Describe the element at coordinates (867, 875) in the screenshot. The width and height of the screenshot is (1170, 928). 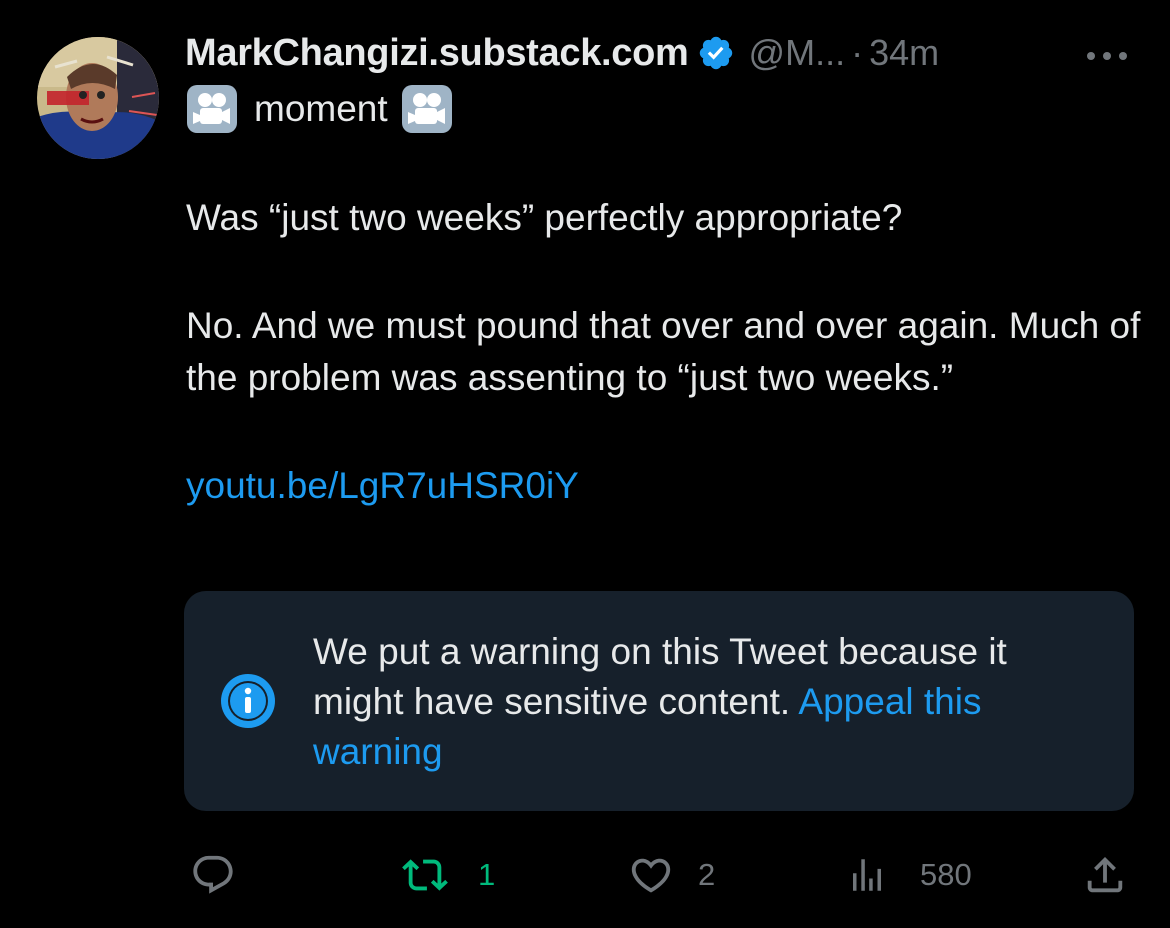
I see `views-icon` at that location.